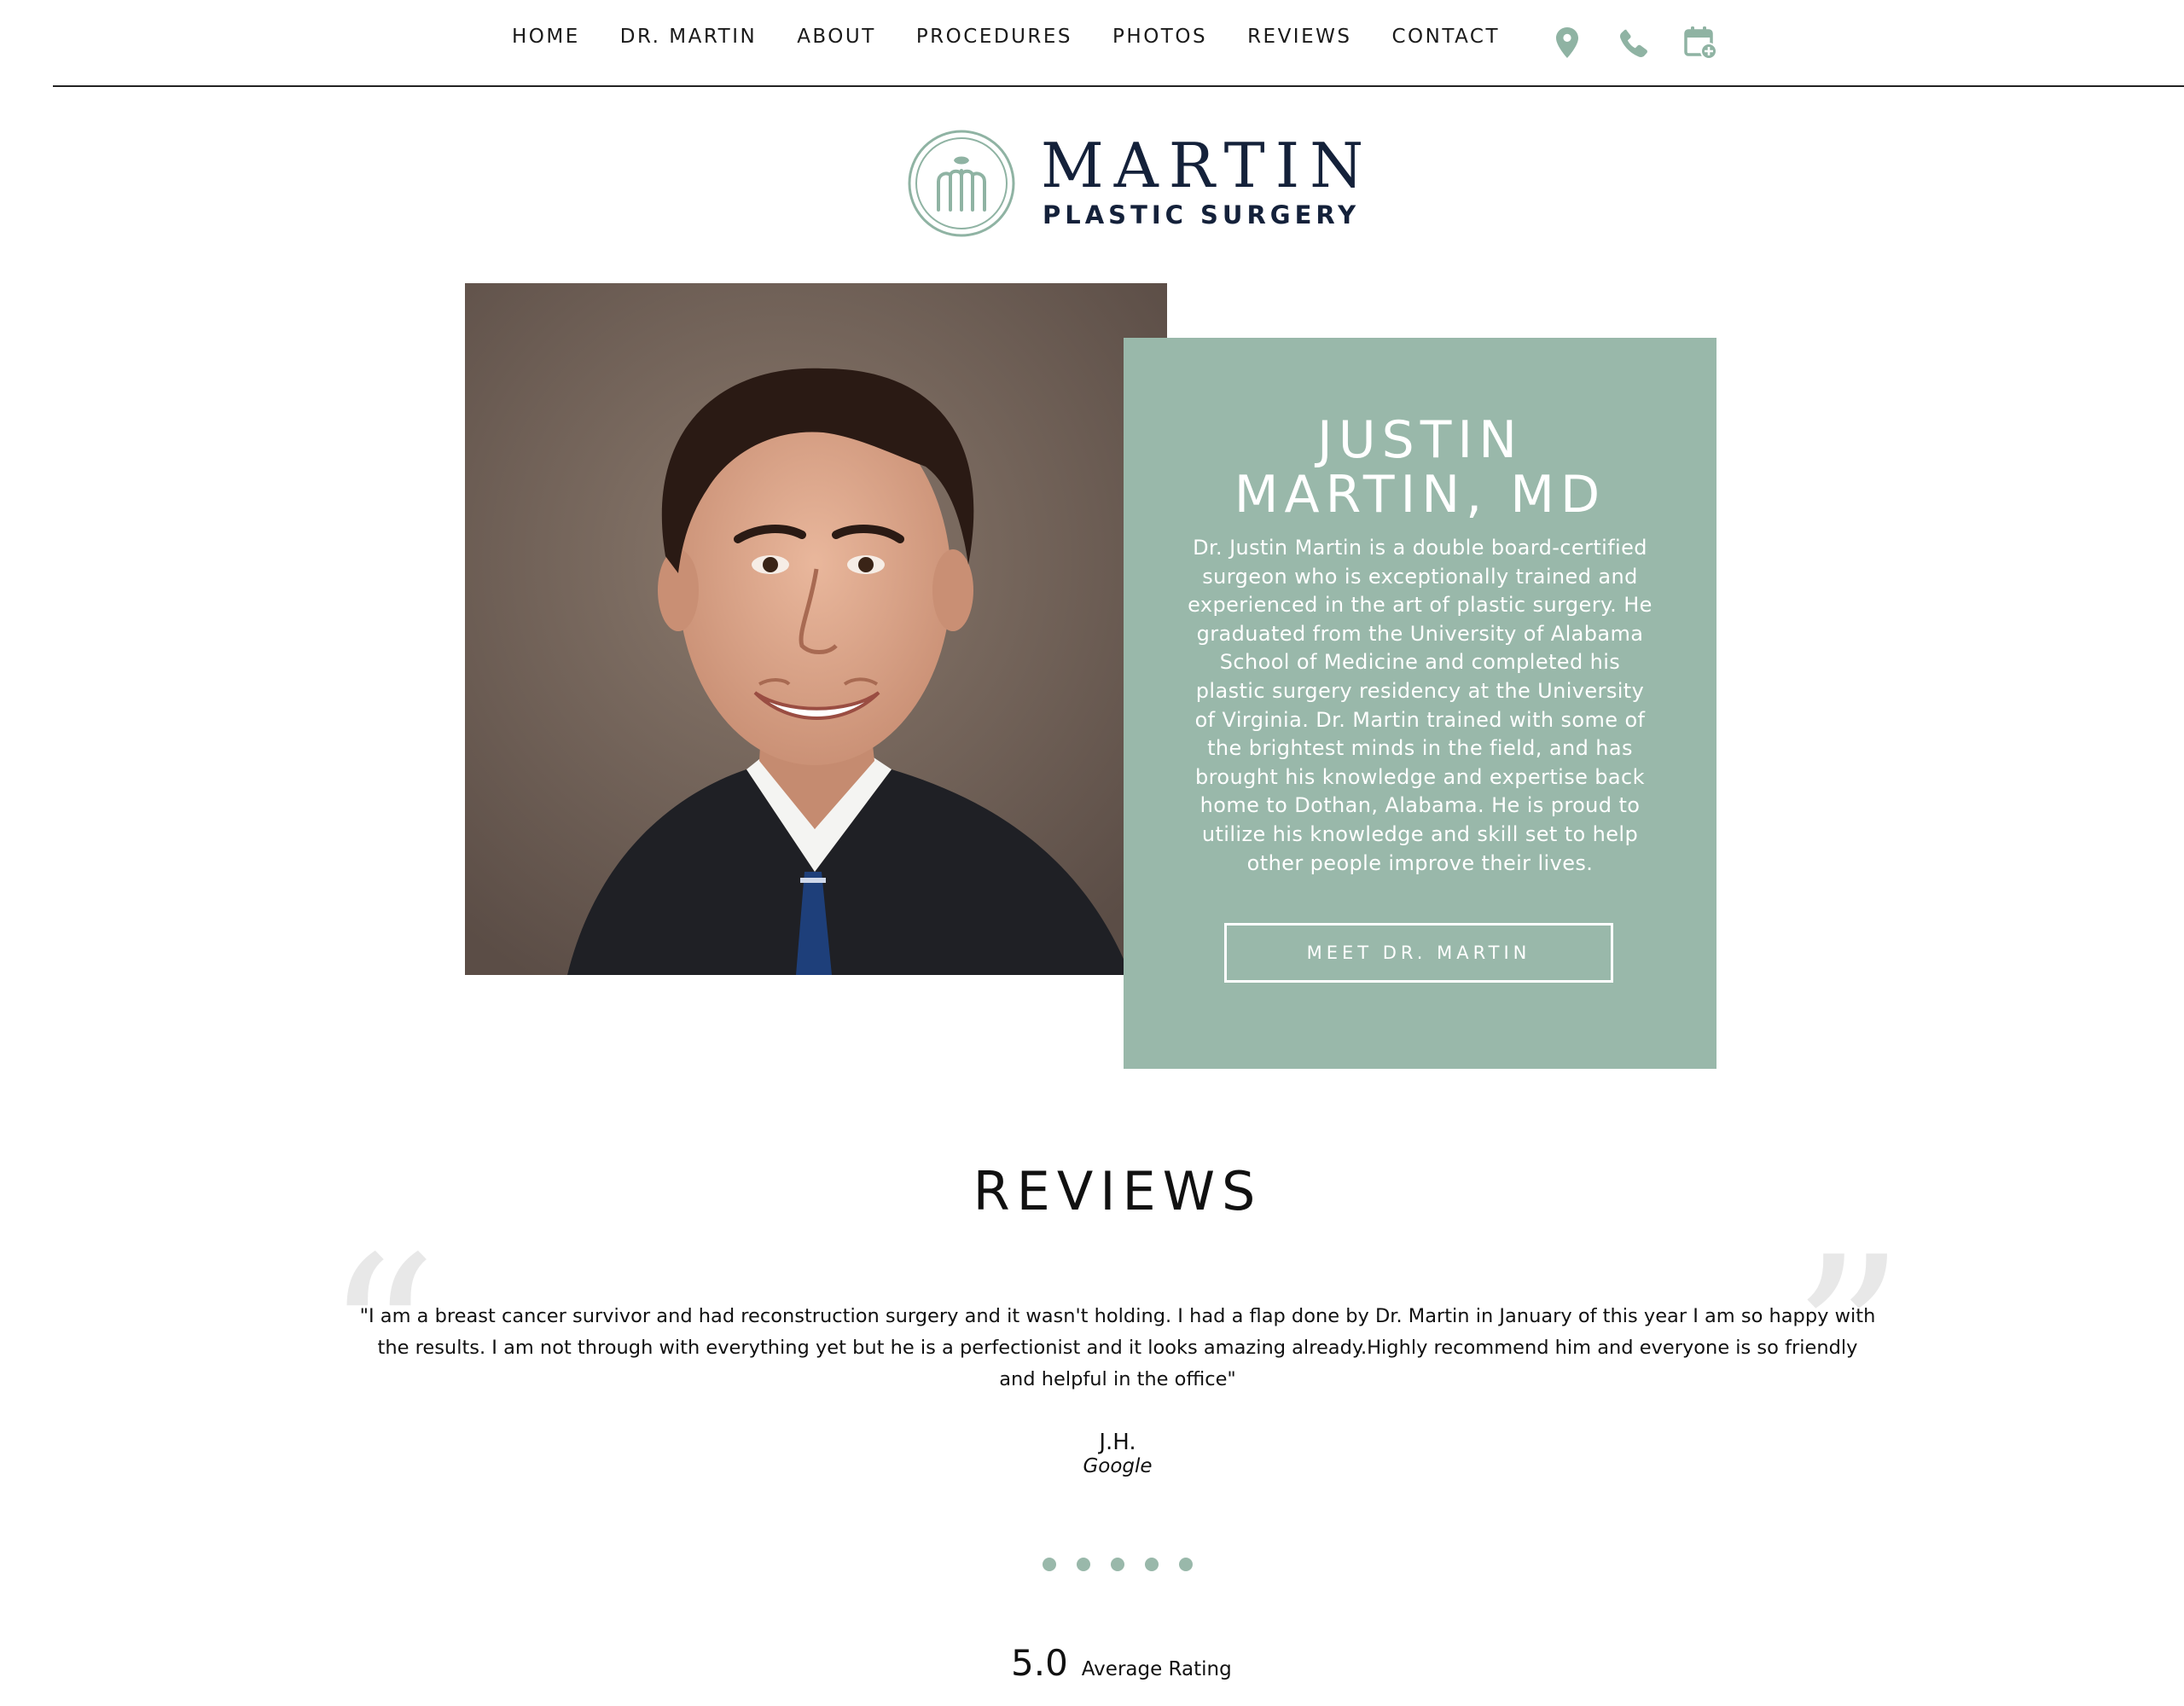  What do you see at coordinates (994, 37) in the screenshot?
I see `nav-link-procedures: PROCEDURES` at bounding box center [994, 37].